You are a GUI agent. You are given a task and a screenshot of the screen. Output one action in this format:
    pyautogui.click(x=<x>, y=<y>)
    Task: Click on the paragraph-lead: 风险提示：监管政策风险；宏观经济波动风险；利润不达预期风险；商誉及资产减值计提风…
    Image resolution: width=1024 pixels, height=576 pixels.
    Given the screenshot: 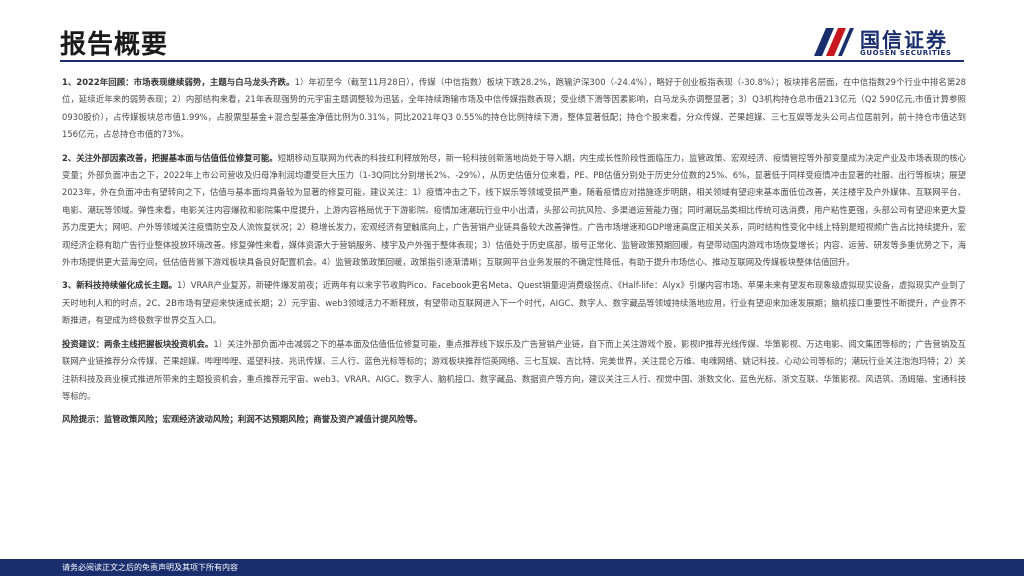 What is the action you would take?
    pyautogui.click(x=242, y=419)
    